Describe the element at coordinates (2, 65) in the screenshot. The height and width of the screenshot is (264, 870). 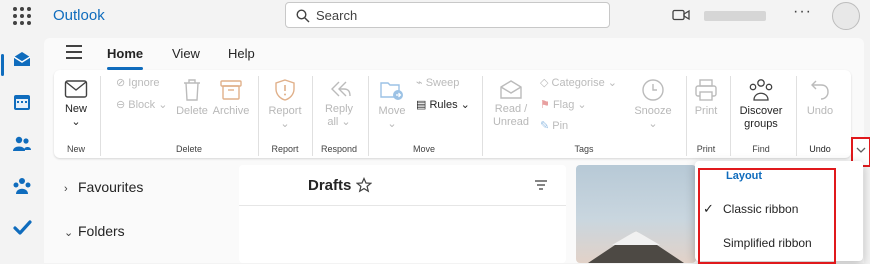
I see `rail-selection-indicator` at that location.